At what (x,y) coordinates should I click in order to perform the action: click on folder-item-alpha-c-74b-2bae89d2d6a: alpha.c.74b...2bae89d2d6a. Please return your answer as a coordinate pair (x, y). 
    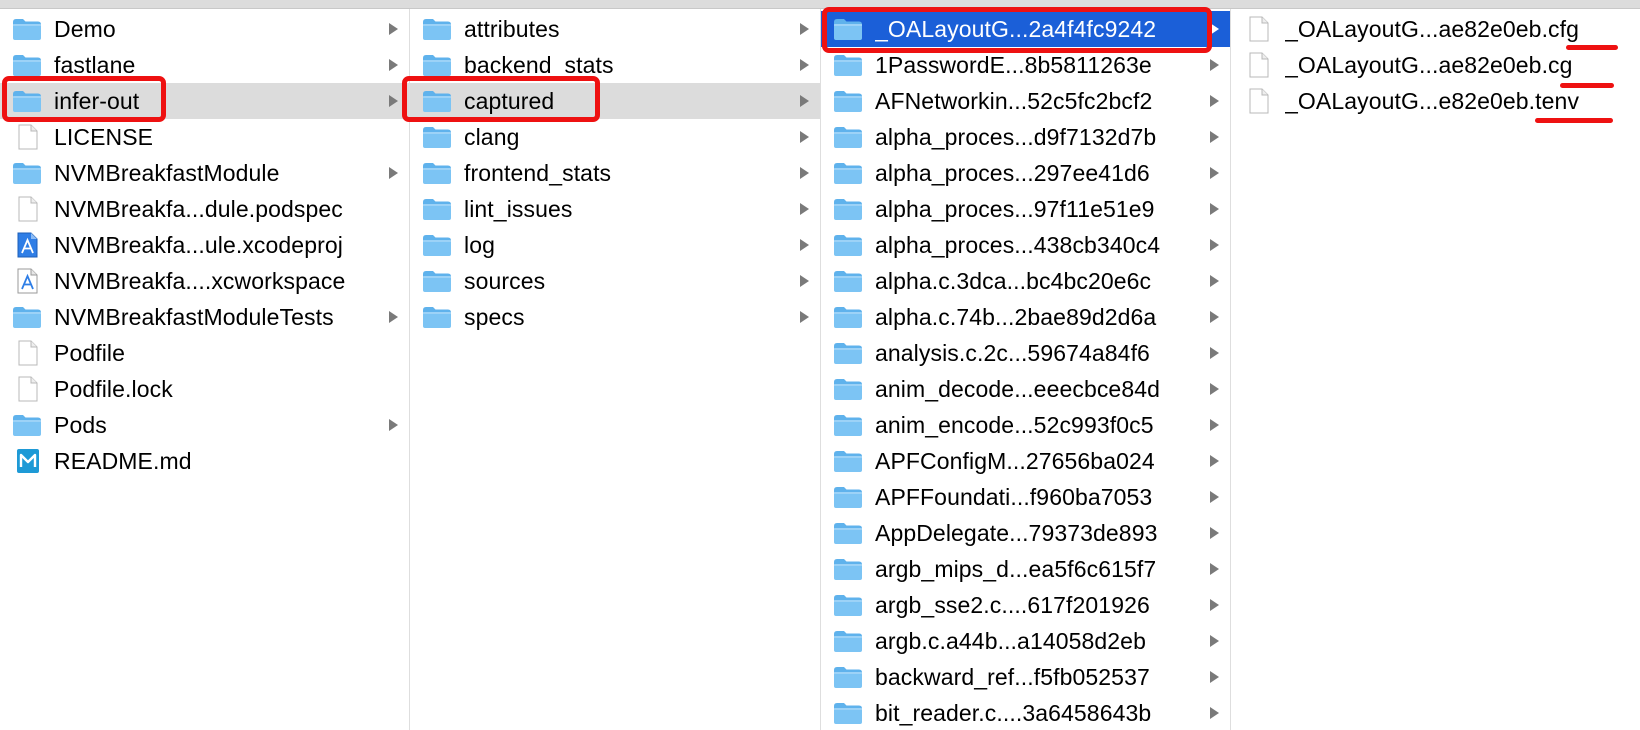
    Looking at the image, I should click on (1025, 317).